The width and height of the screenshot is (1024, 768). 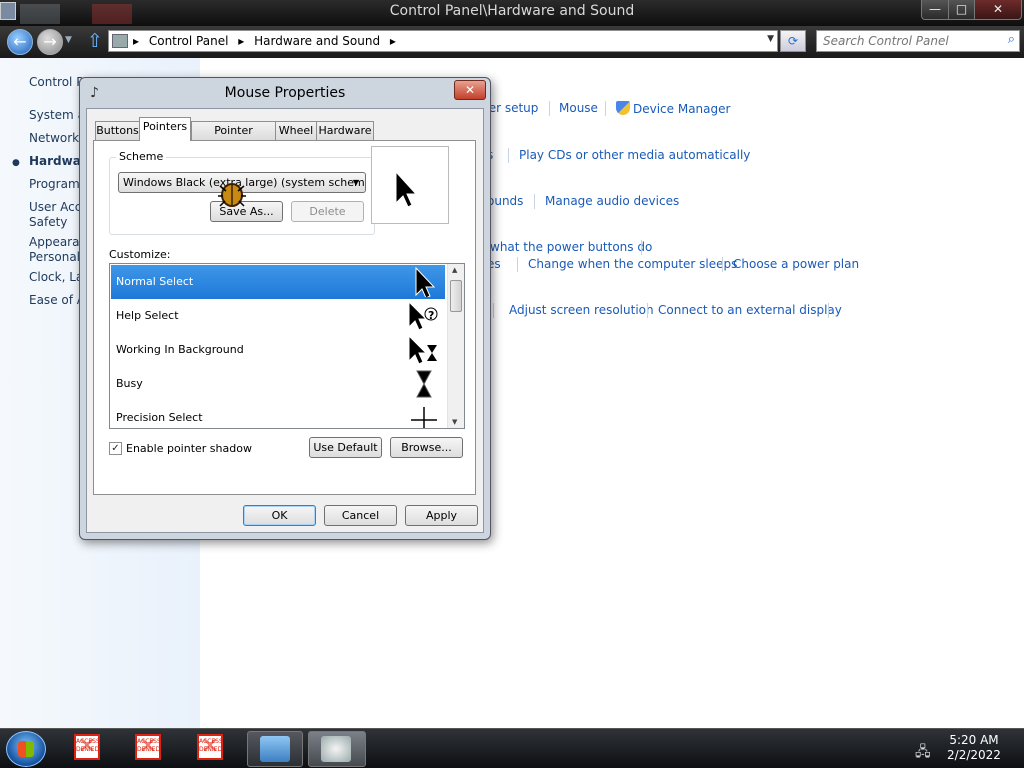 What do you see at coordinates (1011, 39) in the screenshot?
I see `search-icon: ⌕` at bounding box center [1011, 39].